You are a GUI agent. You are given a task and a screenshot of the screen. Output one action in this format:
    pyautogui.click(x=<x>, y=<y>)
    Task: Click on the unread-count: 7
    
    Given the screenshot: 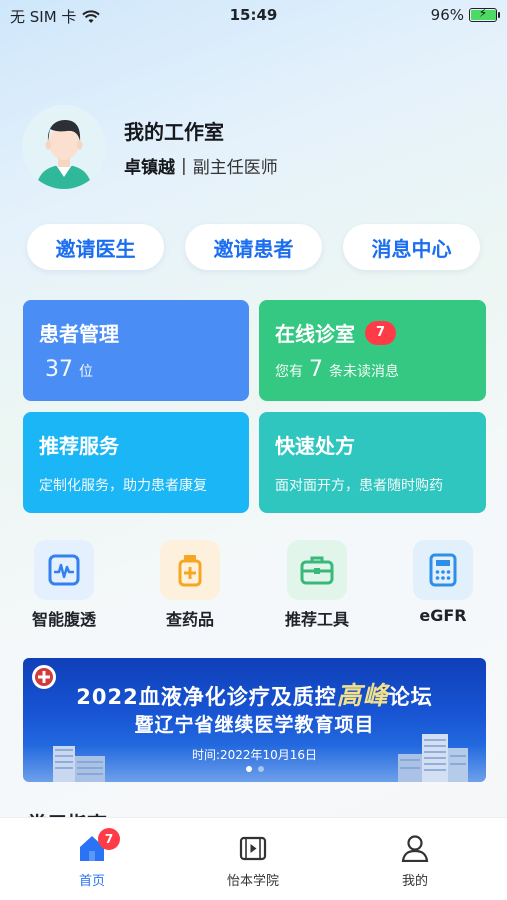 What is the action you would take?
    pyautogui.click(x=316, y=369)
    